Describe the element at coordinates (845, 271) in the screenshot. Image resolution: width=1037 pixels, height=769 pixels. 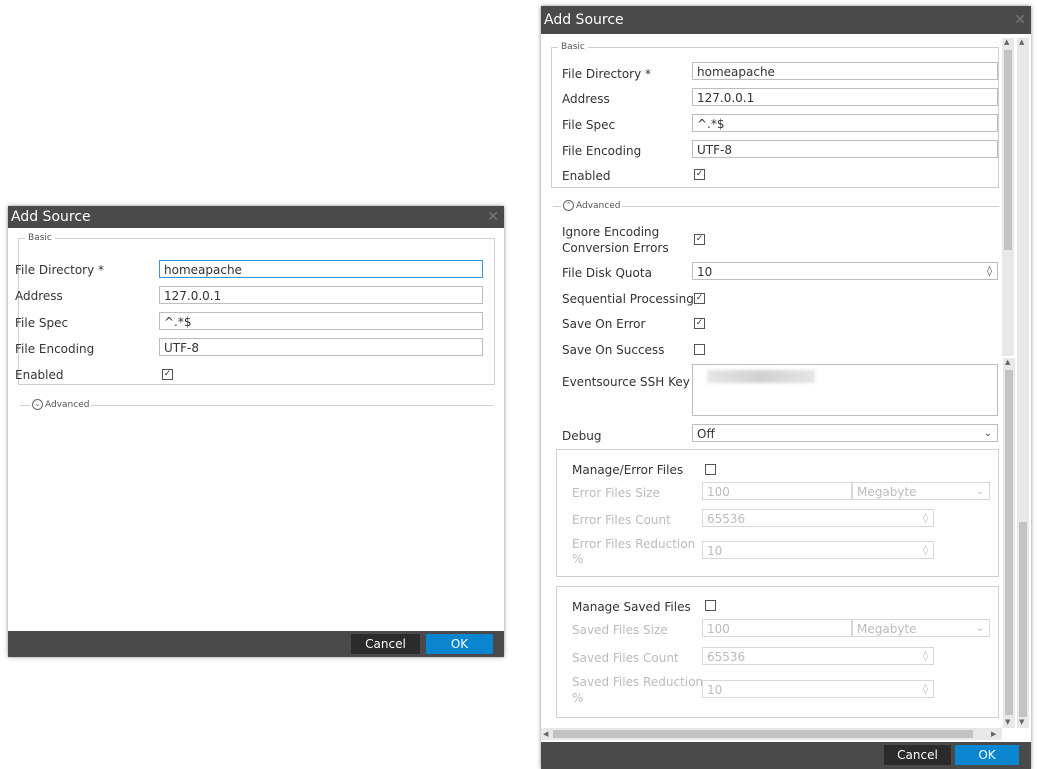
I see `file-disk-quota-input: 10 ◊` at that location.